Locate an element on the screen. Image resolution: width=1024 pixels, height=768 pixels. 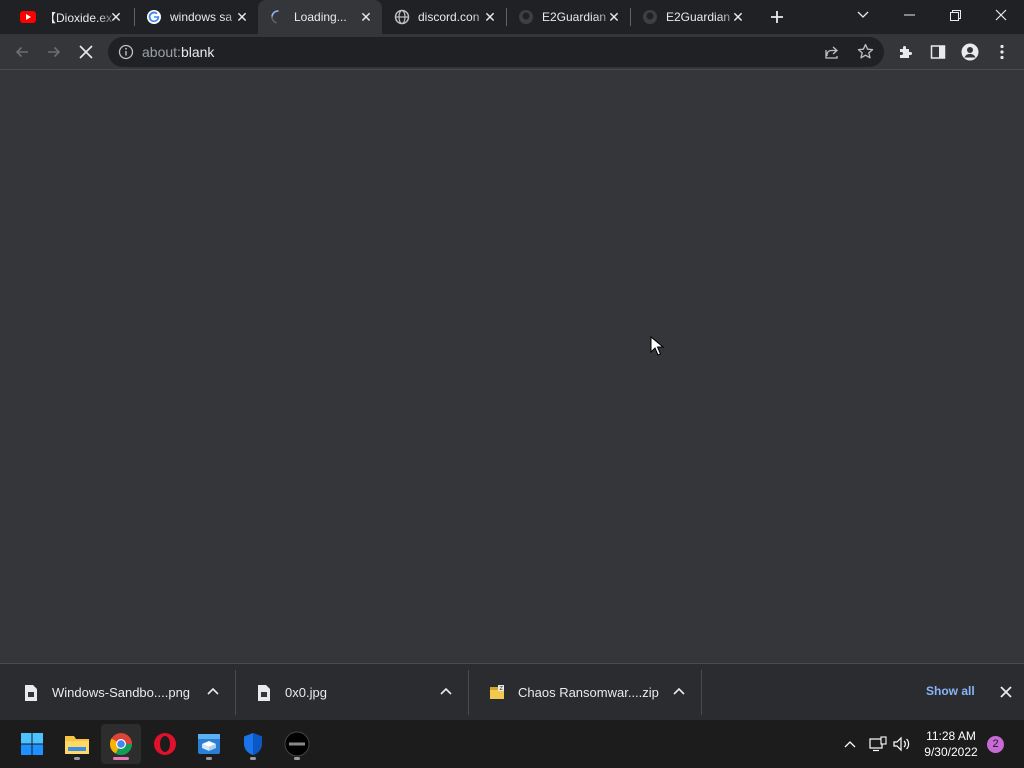
tab-e2guardian-1: E2Guardian ✕ is located at coordinates (568, 17).